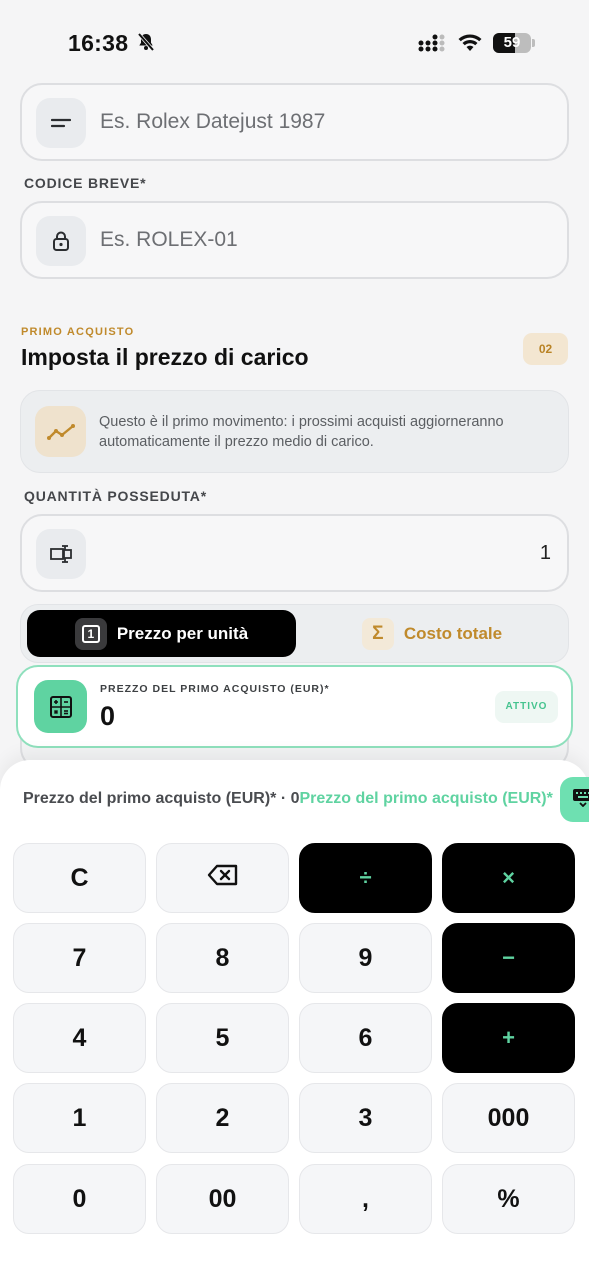 The image size is (589, 1280). Describe the element at coordinates (85, 183) in the screenshot. I see `short-code-label: CODICE BREVE*` at that location.